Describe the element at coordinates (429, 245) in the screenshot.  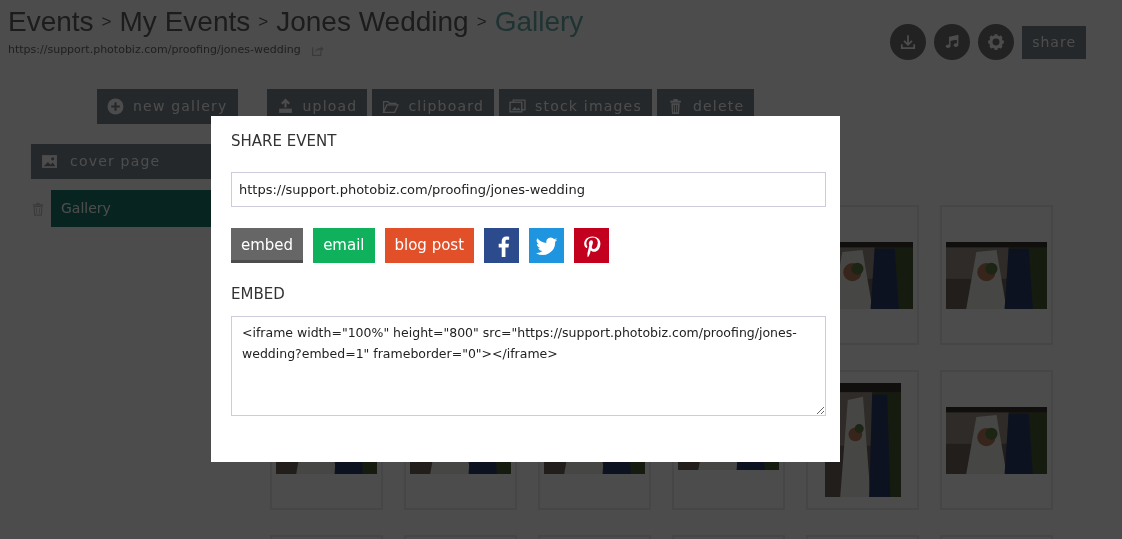
I see `share-option-button: blog post` at that location.